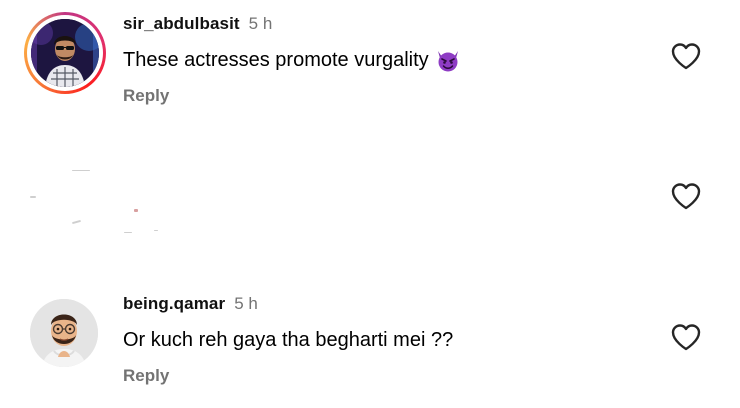 The height and width of the screenshot is (408, 740). Describe the element at coordinates (174, 304) in the screenshot. I see `comment-username: being.qamar` at that location.